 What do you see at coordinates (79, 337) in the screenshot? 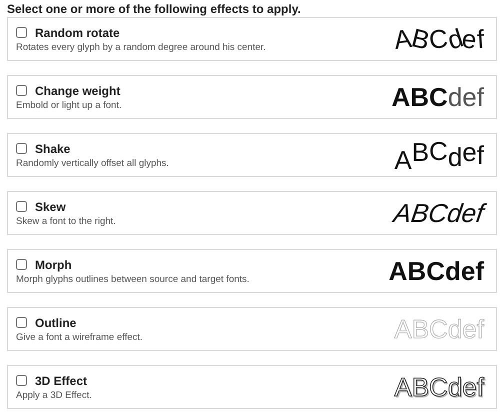
I see `effect-description: Give a font a wireframe effect.` at bounding box center [79, 337].